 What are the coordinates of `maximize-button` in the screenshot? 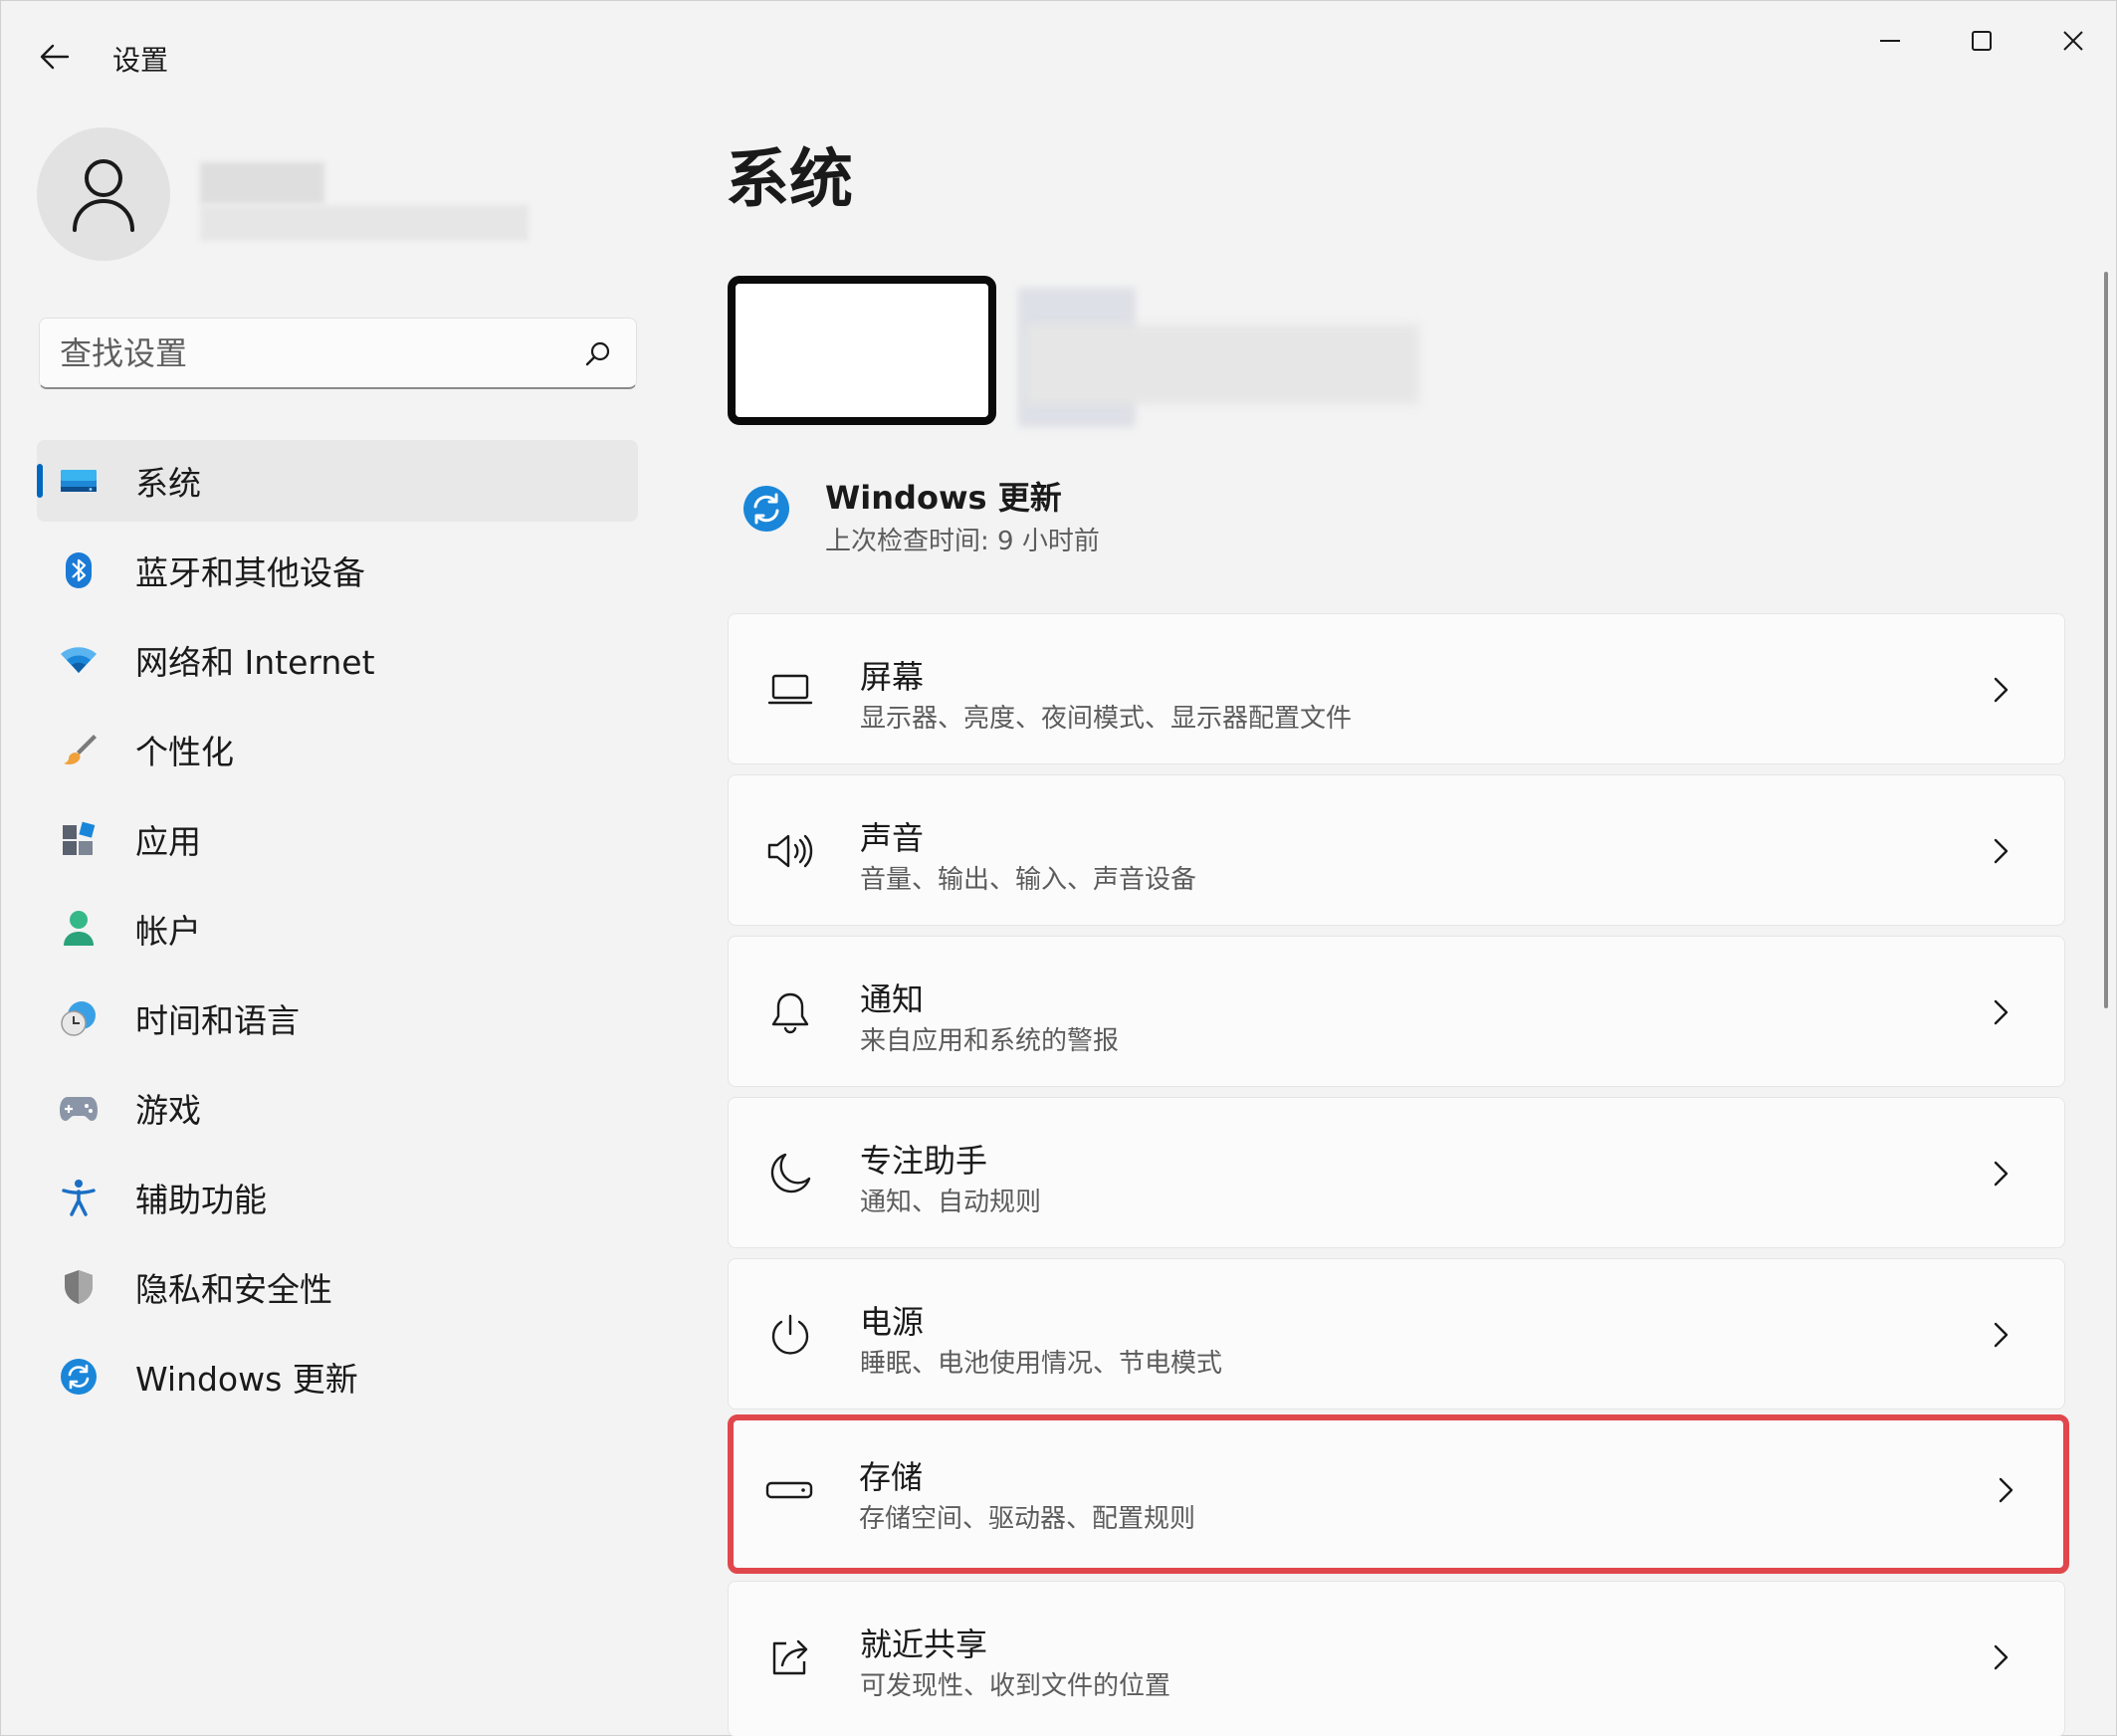 It's located at (1981, 41).